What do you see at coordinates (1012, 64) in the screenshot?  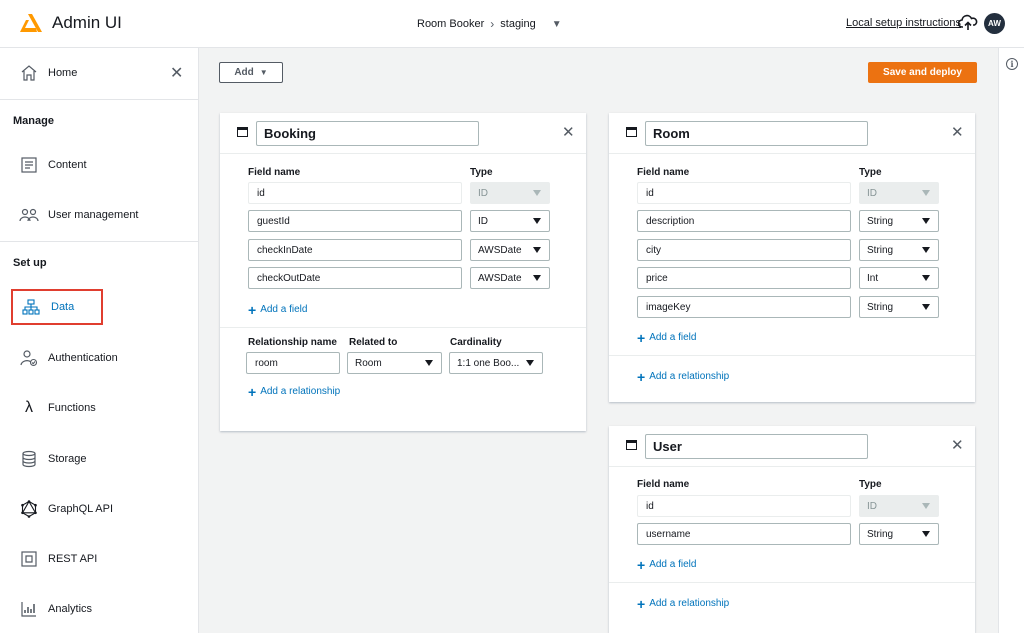 I see `info-icon: i` at bounding box center [1012, 64].